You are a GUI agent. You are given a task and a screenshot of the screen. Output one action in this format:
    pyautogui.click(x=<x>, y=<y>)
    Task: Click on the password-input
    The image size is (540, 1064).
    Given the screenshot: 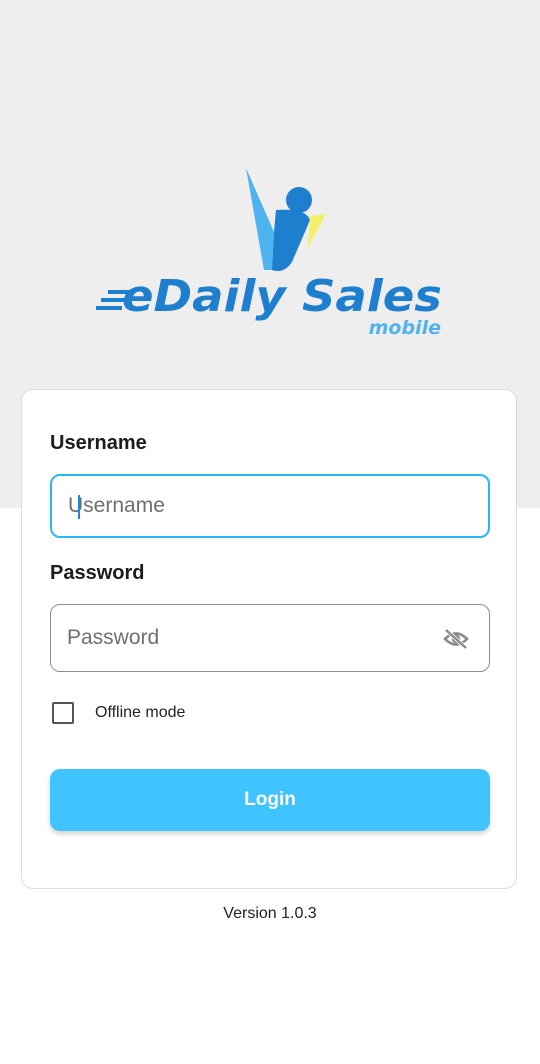 What is the action you would take?
    pyautogui.click(x=270, y=638)
    